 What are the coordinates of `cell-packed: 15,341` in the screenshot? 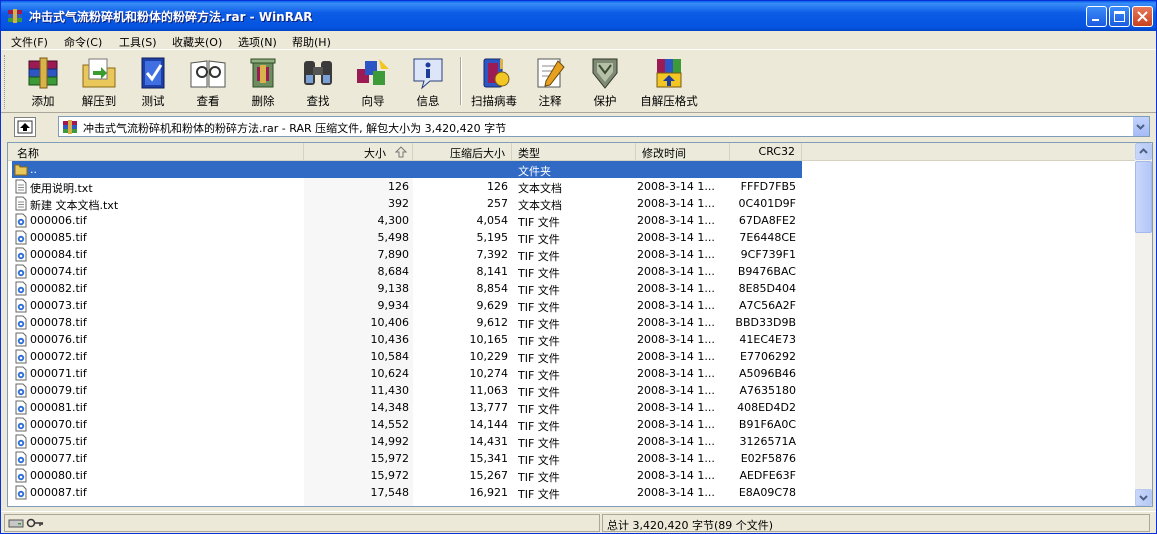 It's located at (489, 458).